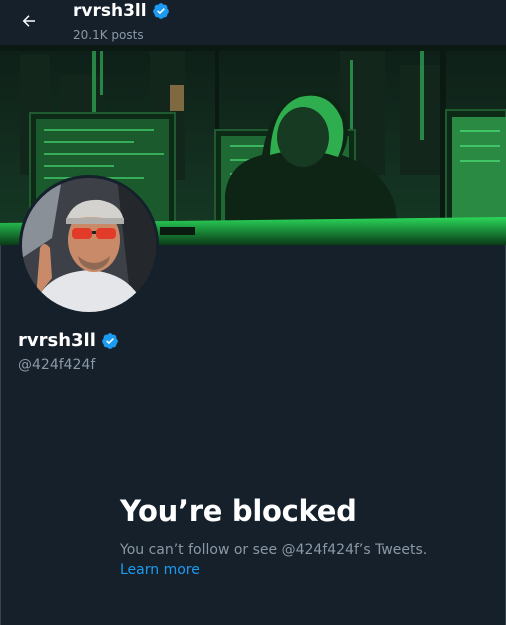 This screenshot has height=625, width=506. I want to click on back-button, so click(29, 21).